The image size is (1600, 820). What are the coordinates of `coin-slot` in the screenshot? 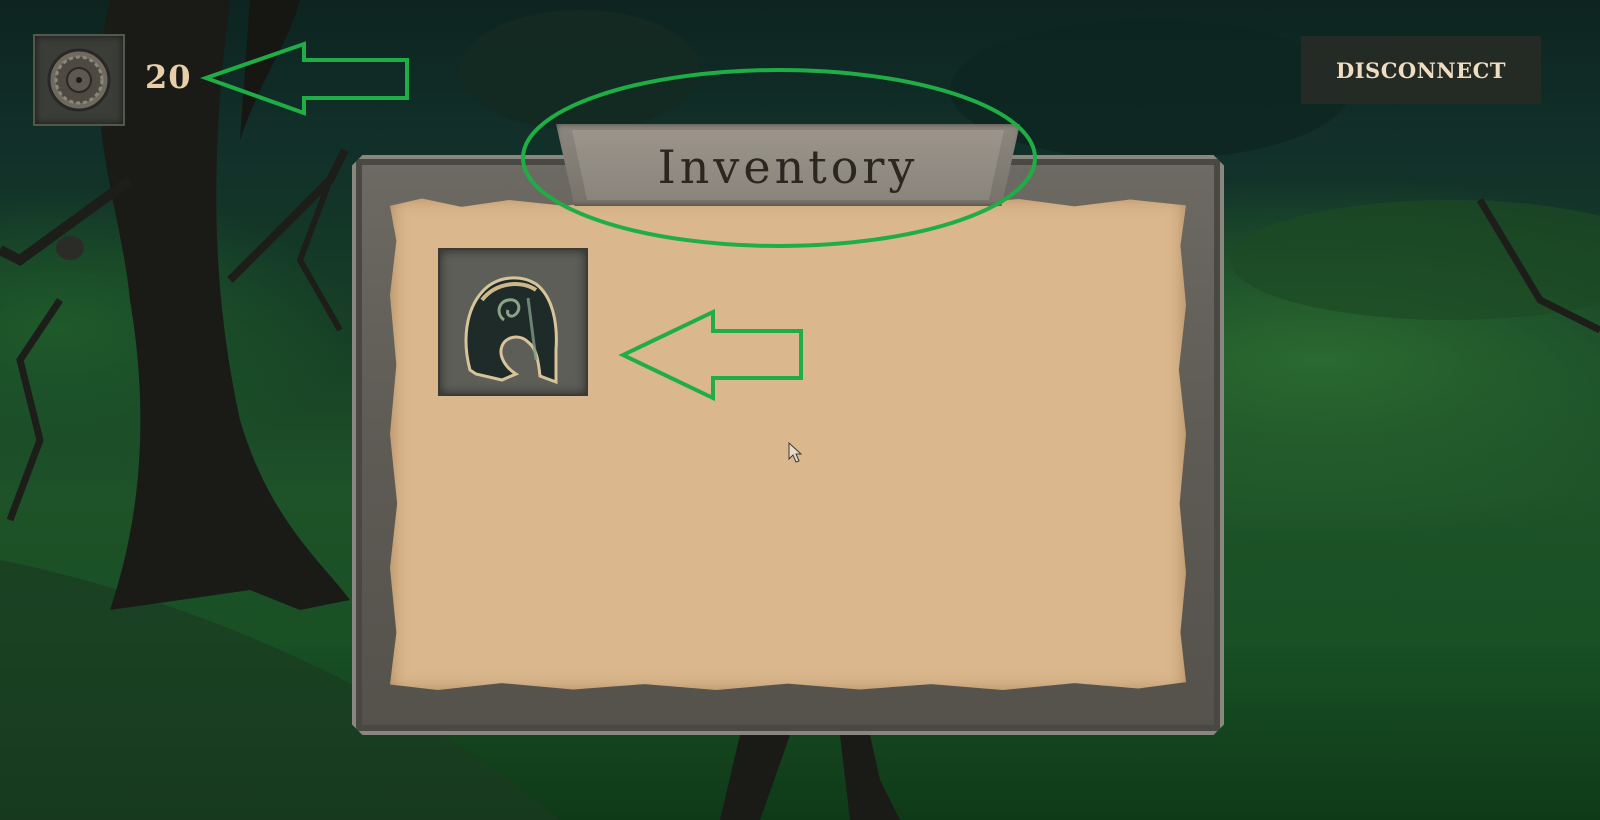 It's located at (79, 80).